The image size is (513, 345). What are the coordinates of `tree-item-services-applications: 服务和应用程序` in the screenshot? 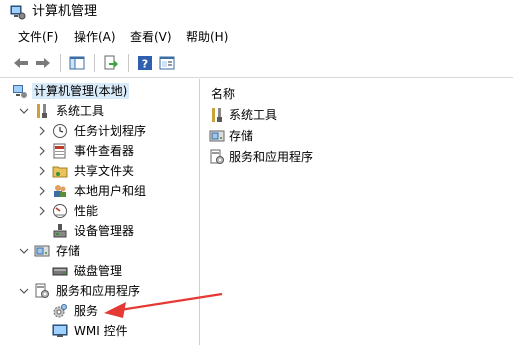 It's located at (80, 291).